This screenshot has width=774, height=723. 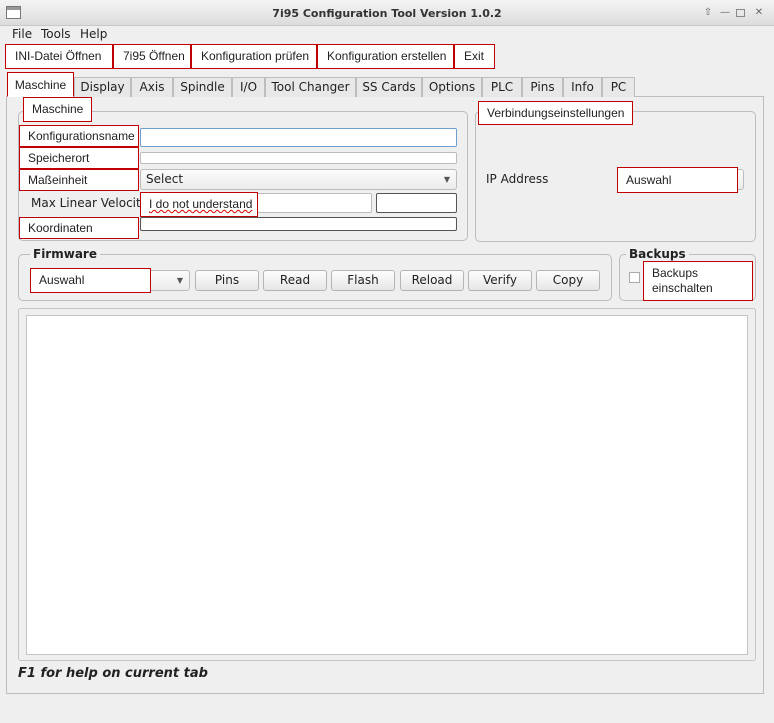 What do you see at coordinates (102, 87) in the screenshot?
I see `tab-display: Display` at bounding box center [102, 87].